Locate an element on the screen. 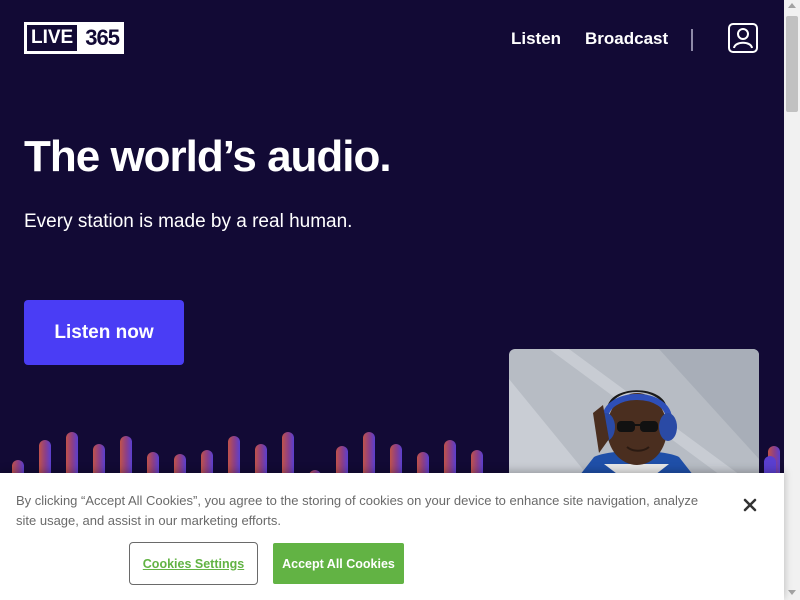 Image resolution: width=800 pixels, height=600 pixels. scrollbar-thumb is located at coordinates (792, 64).